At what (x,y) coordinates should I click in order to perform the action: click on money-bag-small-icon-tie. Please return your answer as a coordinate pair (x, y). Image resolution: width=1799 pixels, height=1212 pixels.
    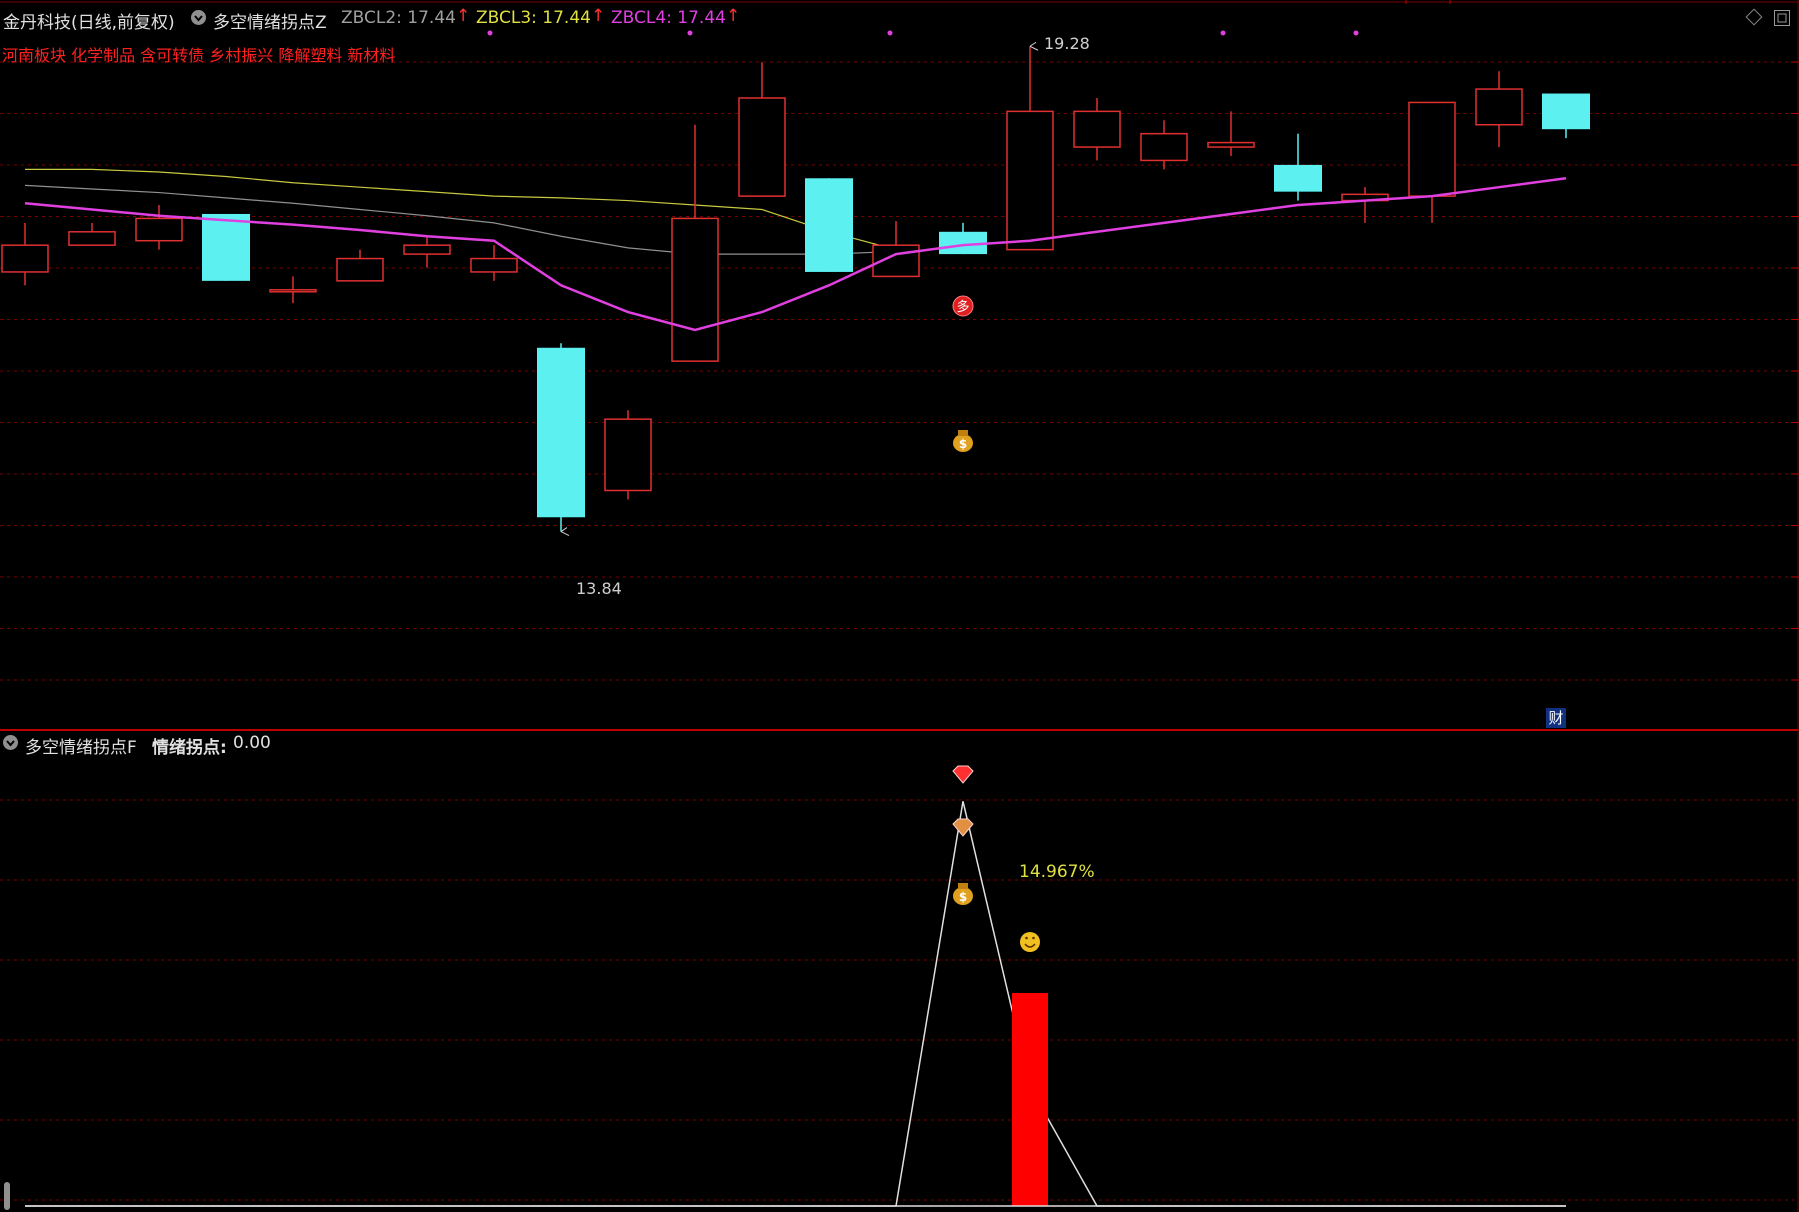
    Looking at the image, I should click on (963, 886).